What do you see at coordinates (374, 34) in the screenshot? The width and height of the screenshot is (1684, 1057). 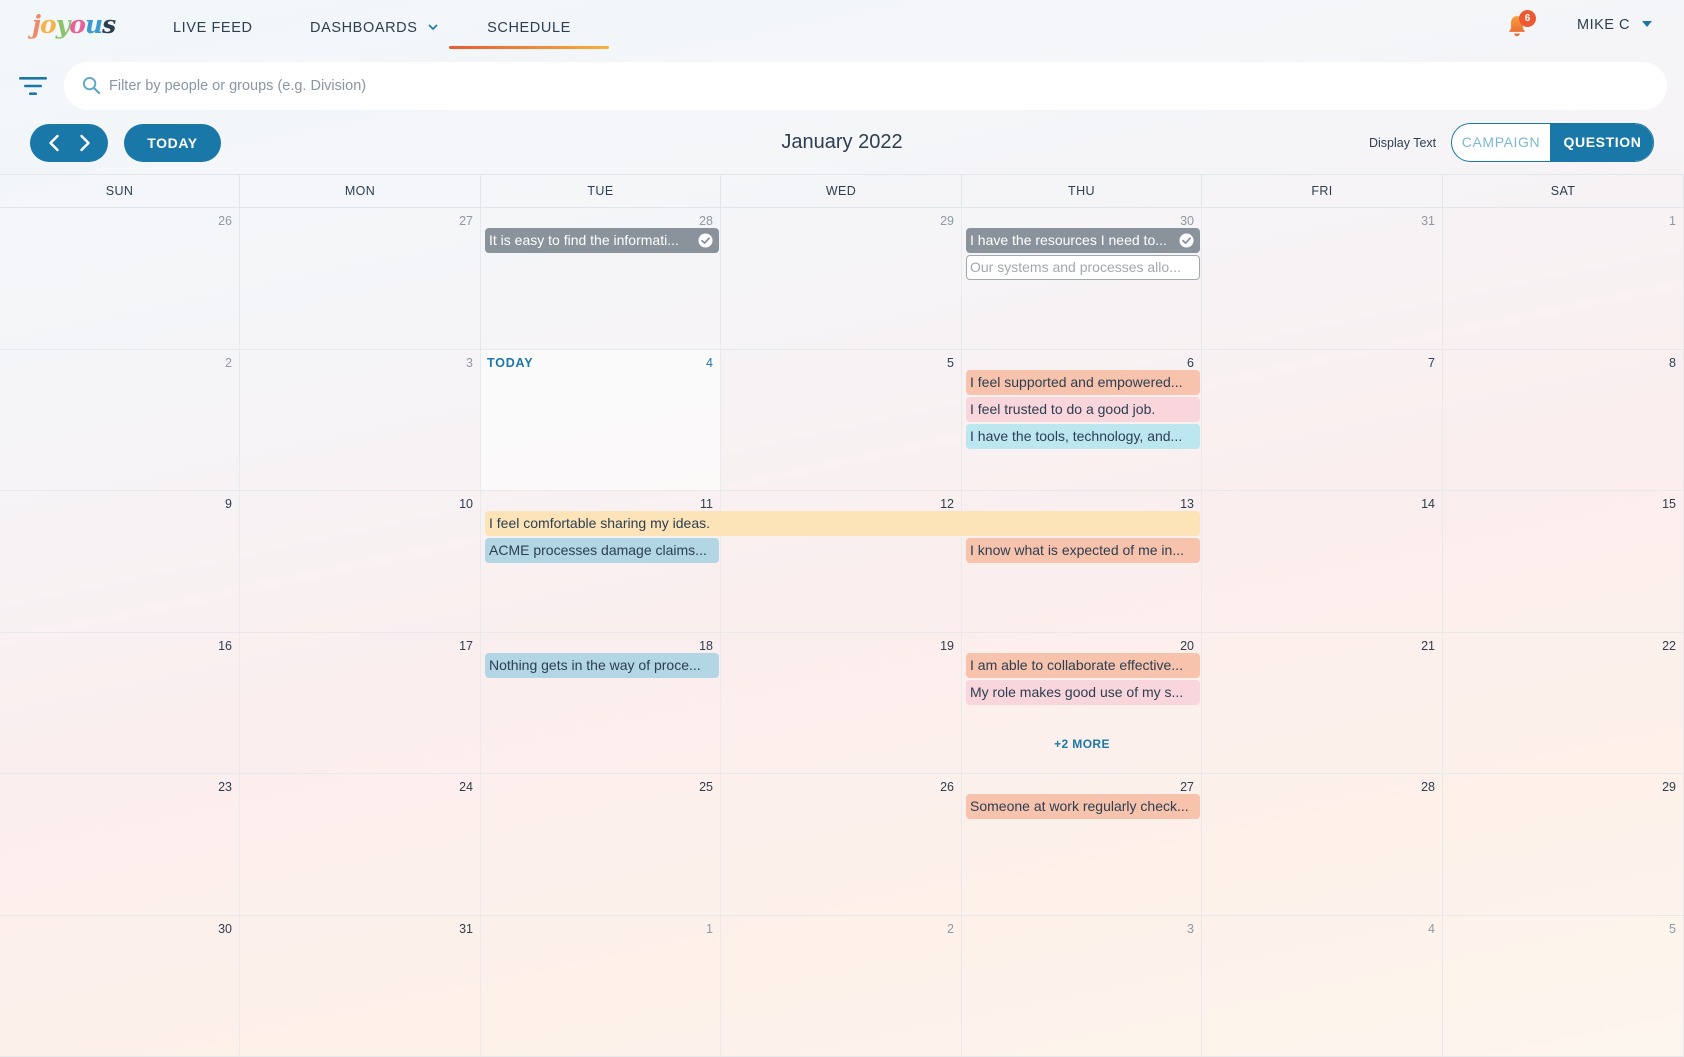 I see `nav-dashboards: DASHBOARDS` at bounding box center [374, 34].